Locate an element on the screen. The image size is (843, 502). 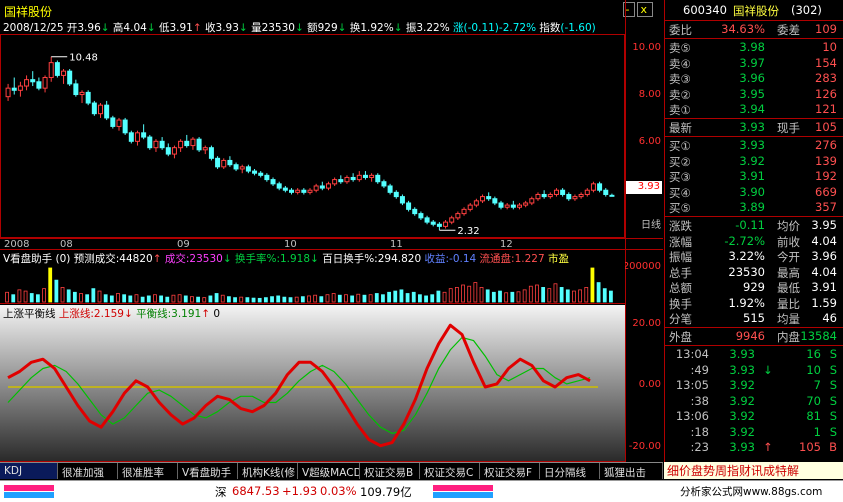
tab-fox: 狐狸出击 is located at coordinates (631, 471).